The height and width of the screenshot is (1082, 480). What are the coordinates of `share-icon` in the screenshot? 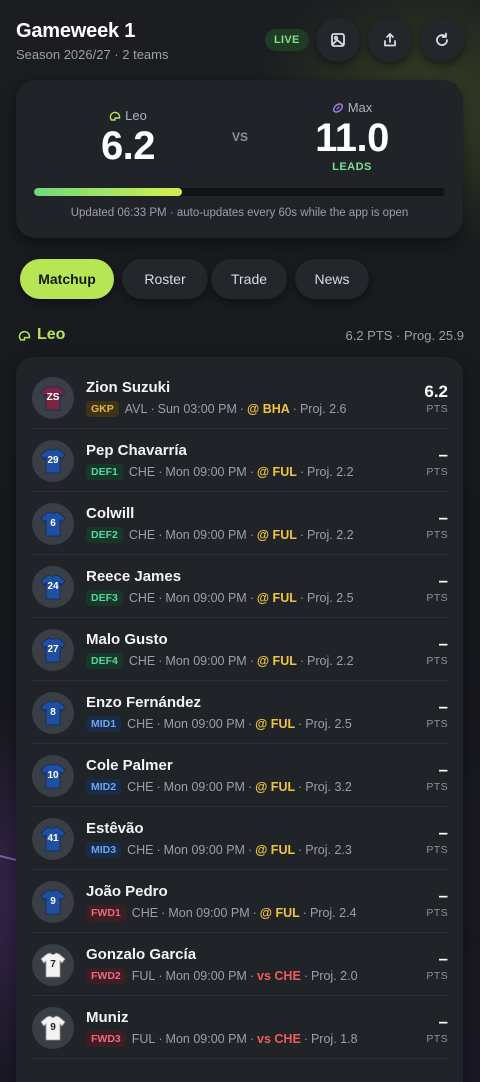 It's located at (390, 40).